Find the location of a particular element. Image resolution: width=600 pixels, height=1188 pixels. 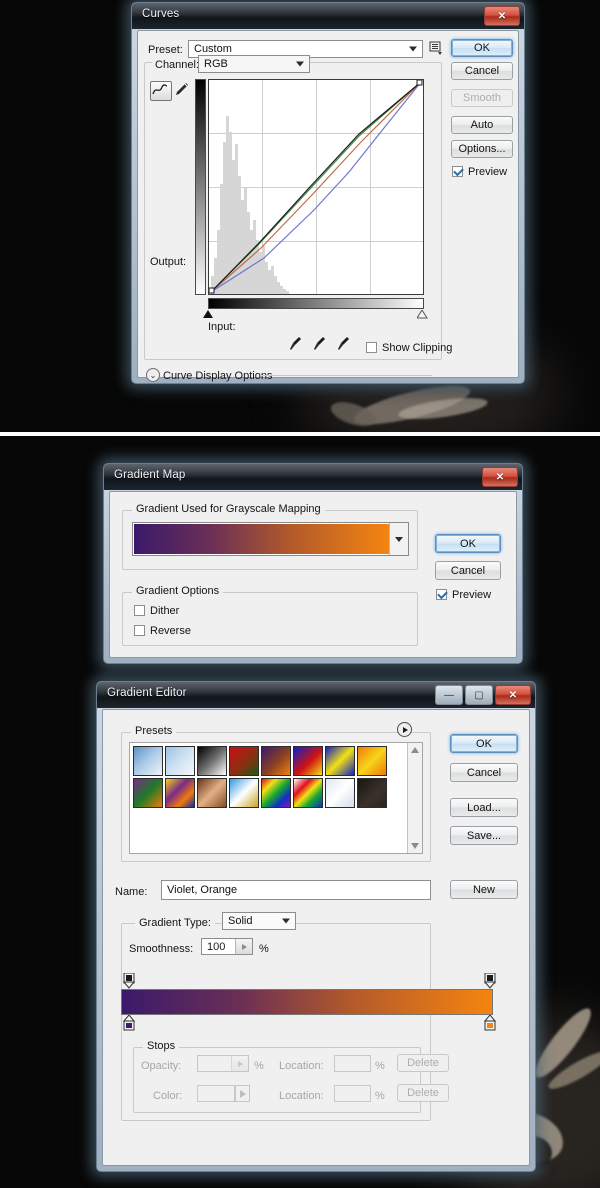

gradient-preview-combo is located at coordinates (270, 539).